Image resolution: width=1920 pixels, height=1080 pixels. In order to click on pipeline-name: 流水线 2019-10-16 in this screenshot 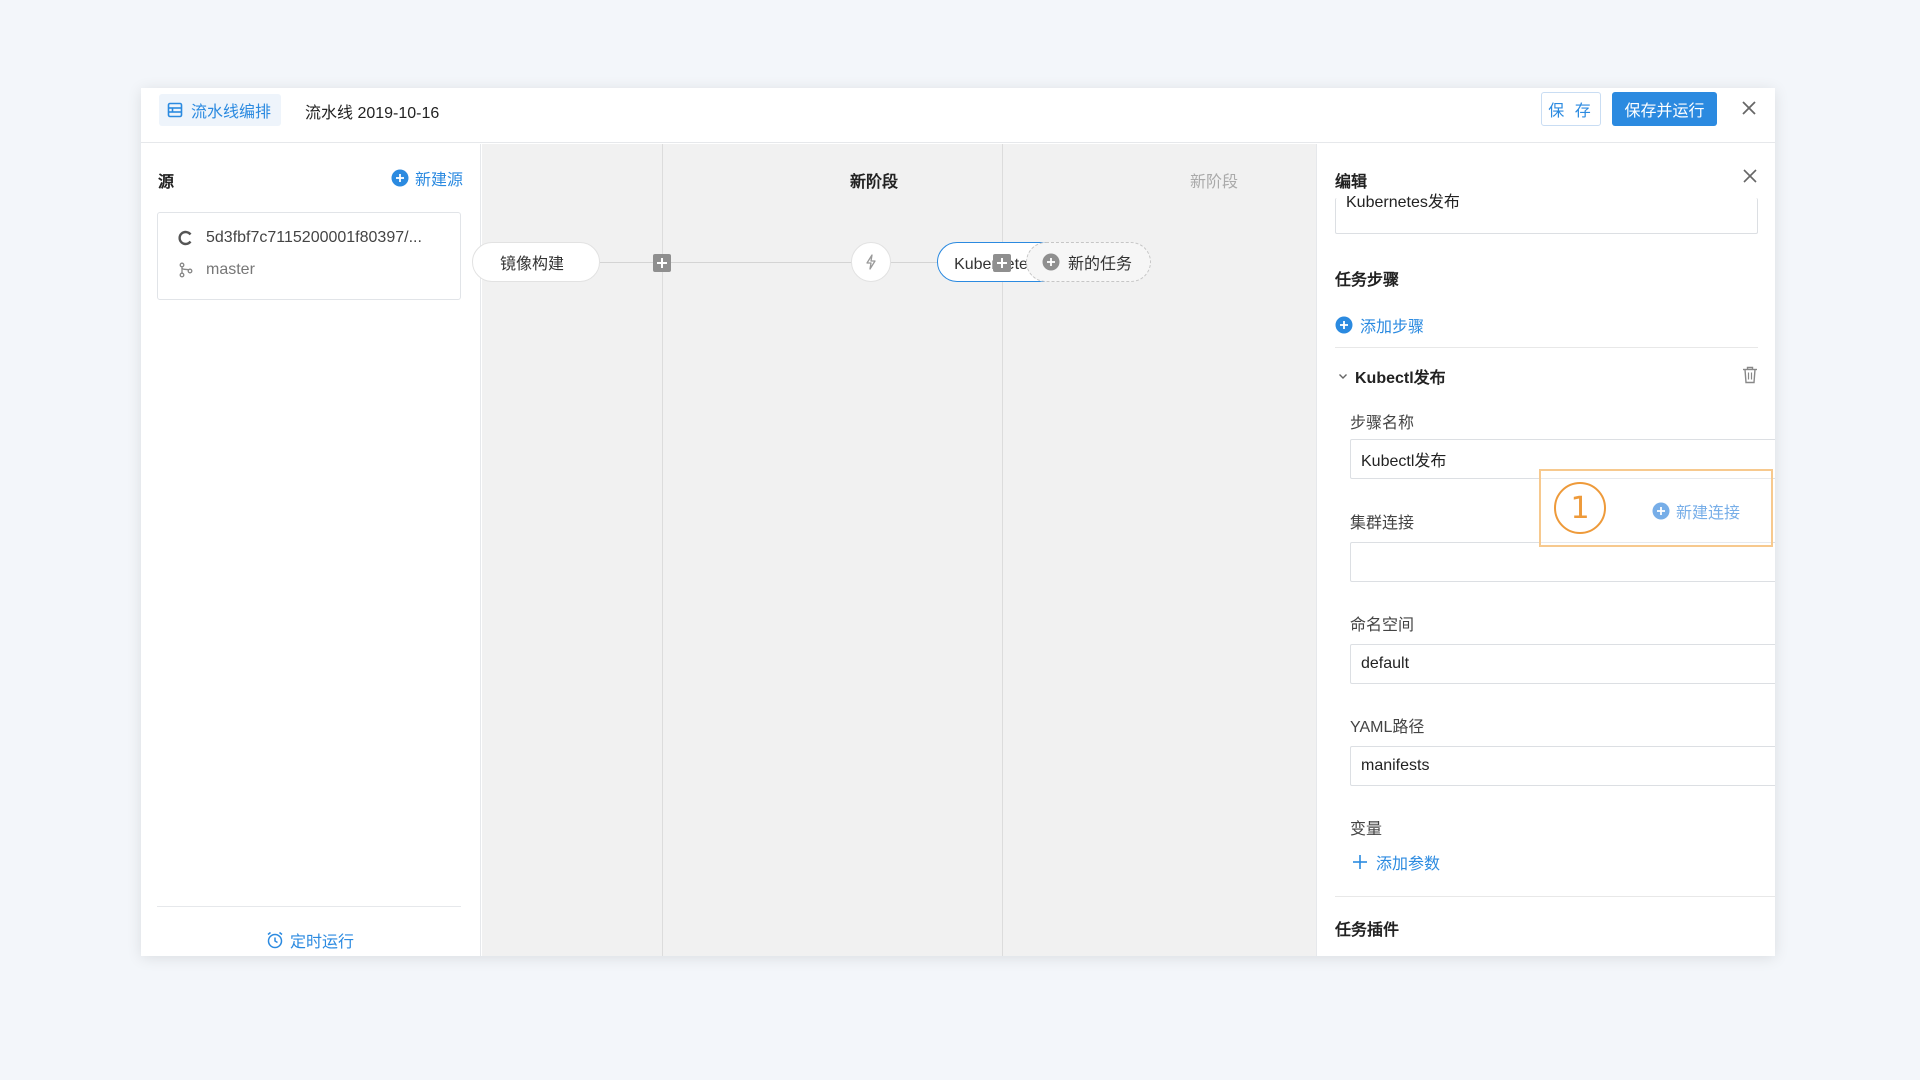, I will do `click(372, 113)`.